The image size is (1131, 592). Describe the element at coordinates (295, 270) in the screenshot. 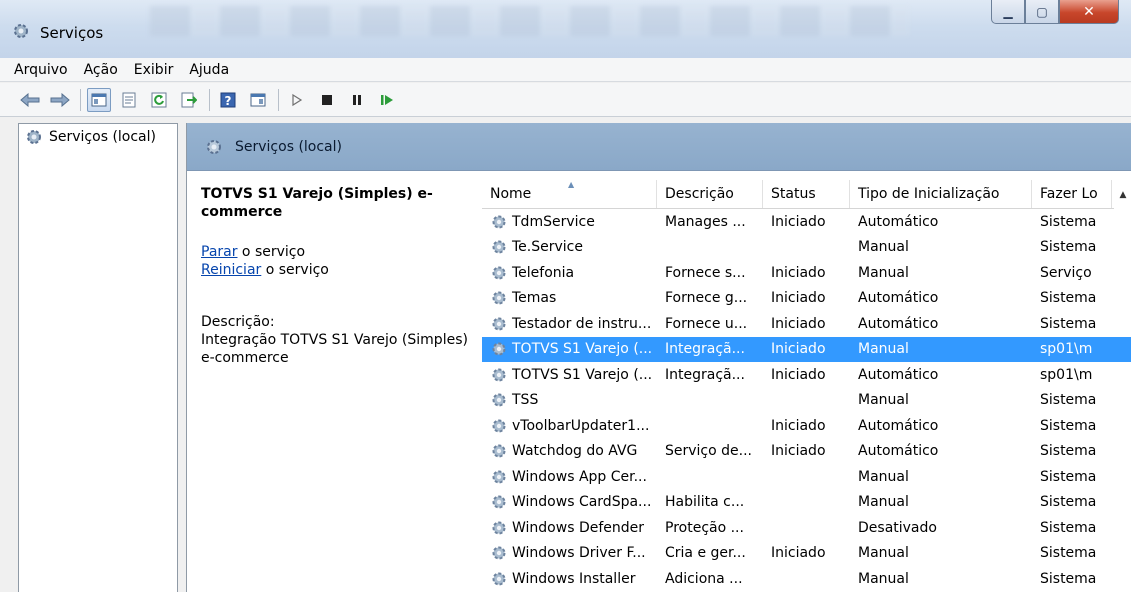

I see `restart-action-suffix: o serviço` at that location.